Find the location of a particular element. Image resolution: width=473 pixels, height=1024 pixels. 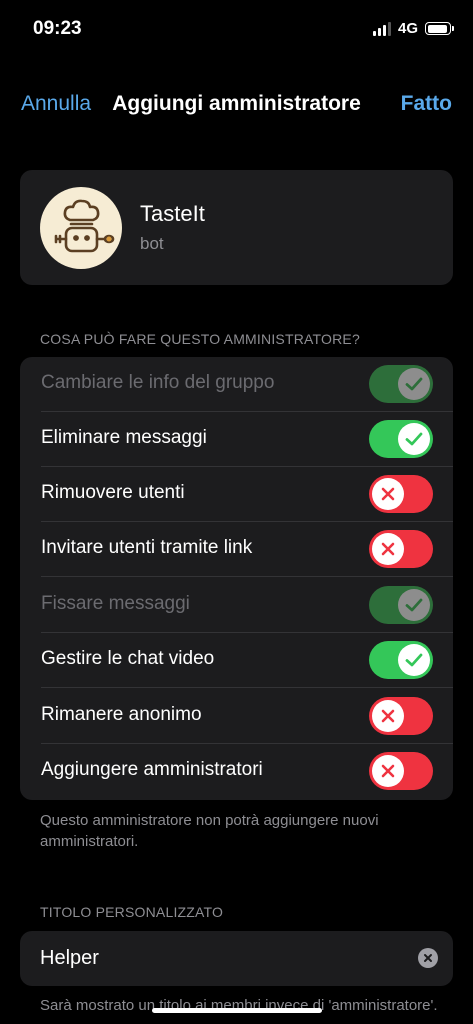

permission-label: Aggiungere amministratori is located at coordinates (152, 769).